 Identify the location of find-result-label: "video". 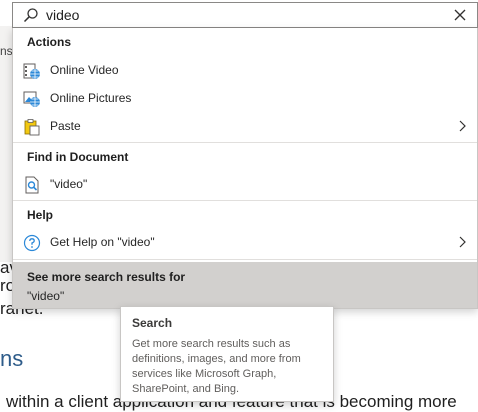
(69, 184).